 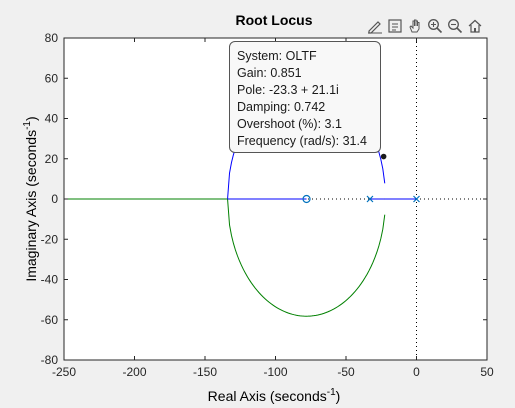 What do you see at coordinates (50, 320) in the screenshot?
I see `y-tick-label-7: -60` at bounding box center [50, 320].